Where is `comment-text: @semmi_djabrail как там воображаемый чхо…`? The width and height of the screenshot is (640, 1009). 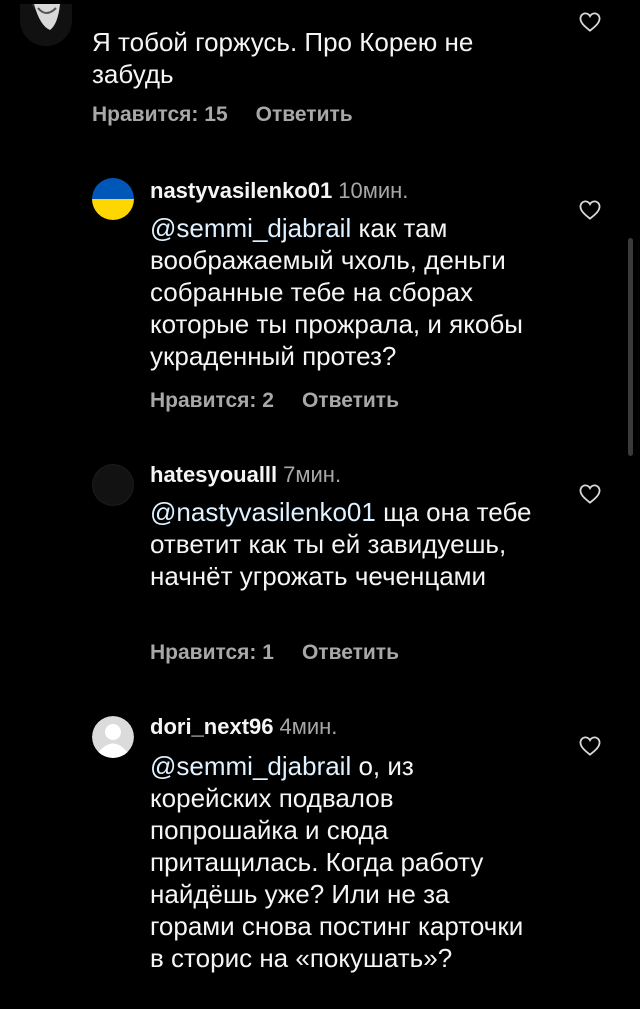 comment-text: @semmi_djabrail как там воображаемый чхо… is located at coordinates (342, 292).